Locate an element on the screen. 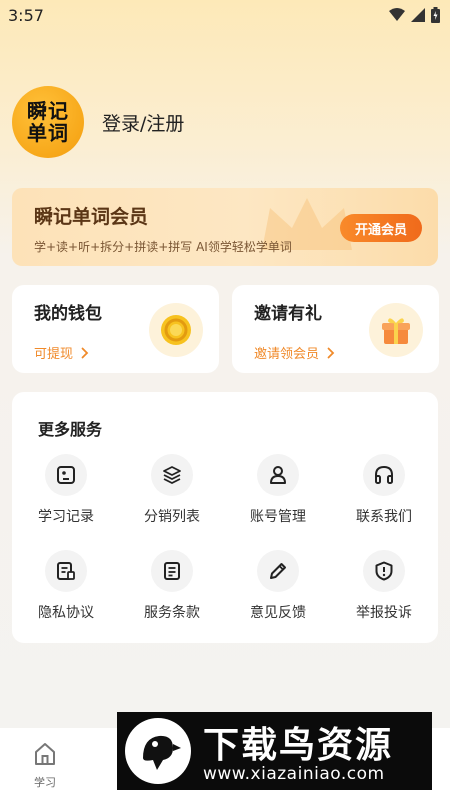  watermark-logo is located at coordinates (158, 751).